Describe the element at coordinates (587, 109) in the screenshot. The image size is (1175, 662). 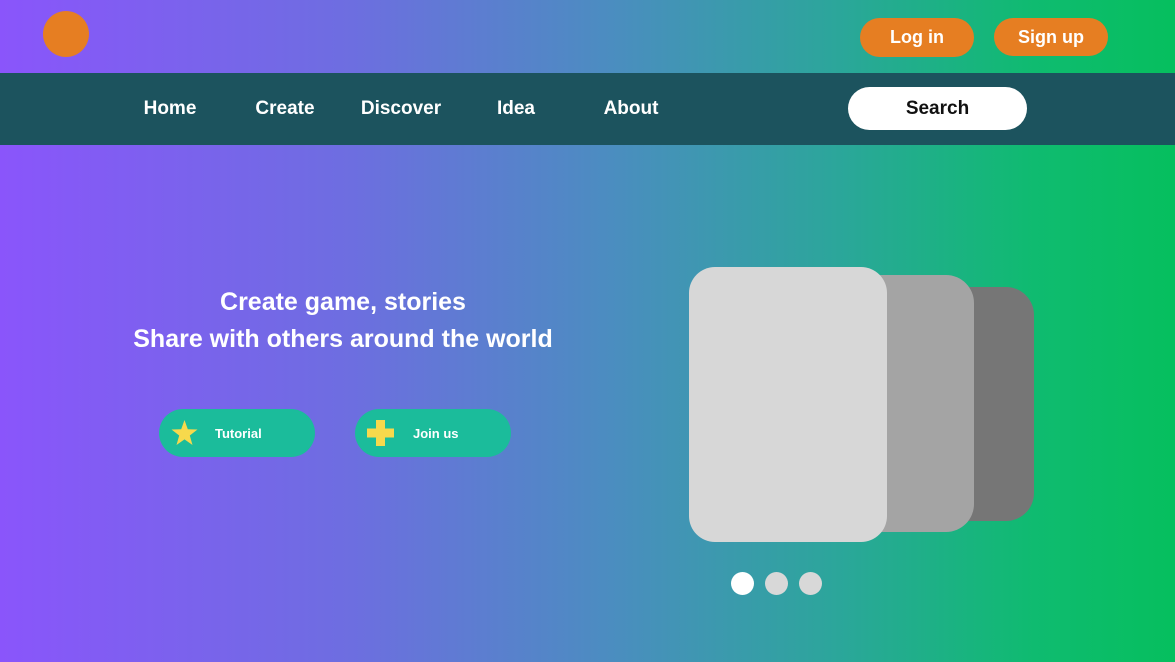
I see `nav-bar: Home Create Discover Idea About Search` at that location.